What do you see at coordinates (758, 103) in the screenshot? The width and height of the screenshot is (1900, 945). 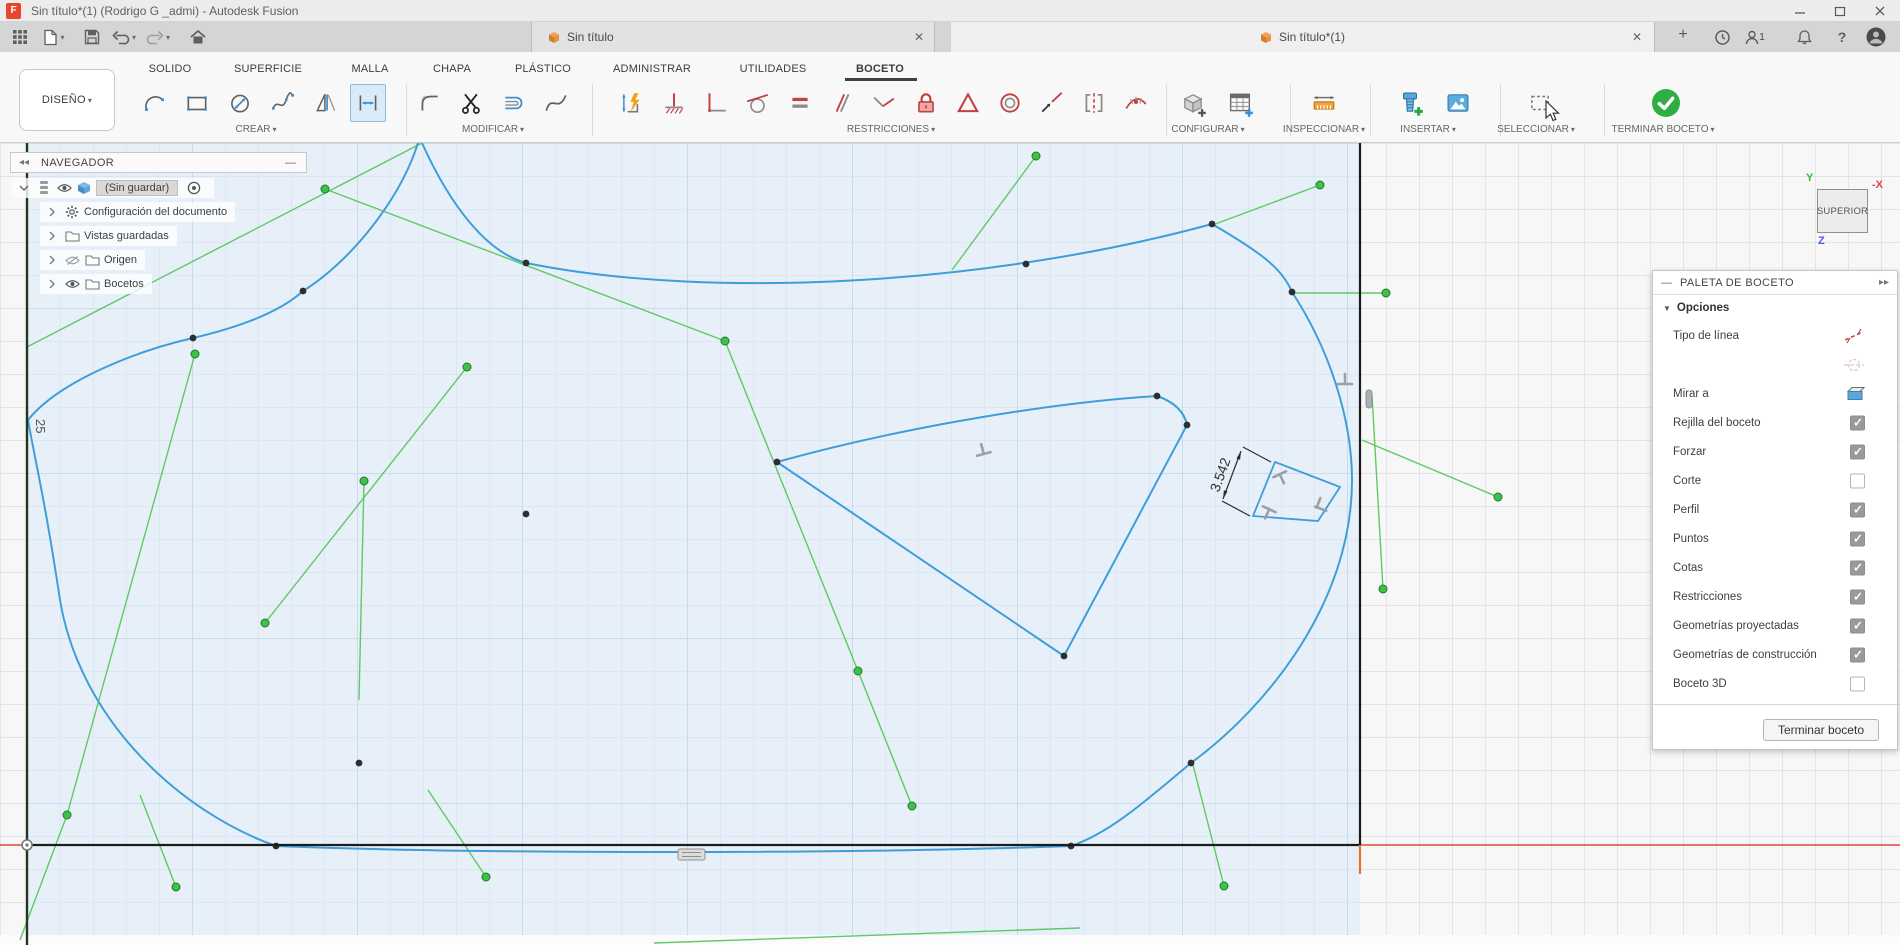 I see `tangent-constraint` at bounding box center [758, 103].